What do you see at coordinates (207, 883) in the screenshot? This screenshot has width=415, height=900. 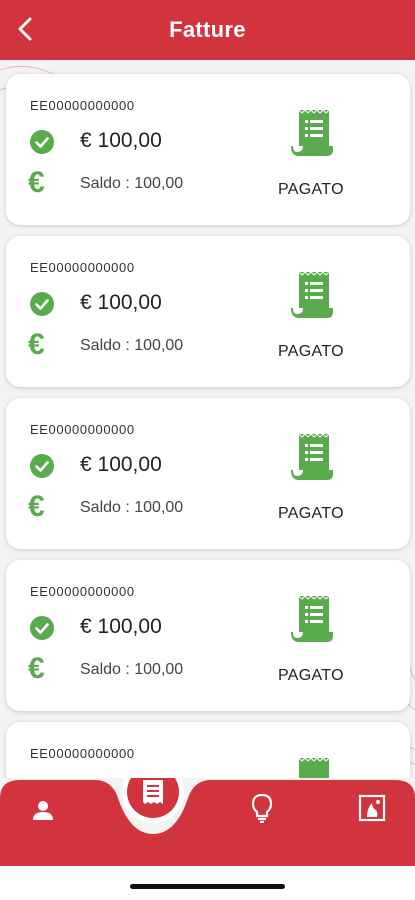 I see `home-indicator-area` at bounding box center [207, 883].